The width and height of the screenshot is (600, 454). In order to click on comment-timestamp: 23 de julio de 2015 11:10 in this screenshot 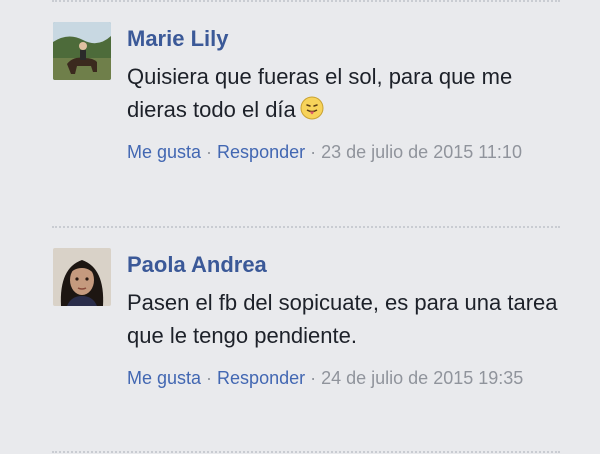, I will do `click(421, 152)`.